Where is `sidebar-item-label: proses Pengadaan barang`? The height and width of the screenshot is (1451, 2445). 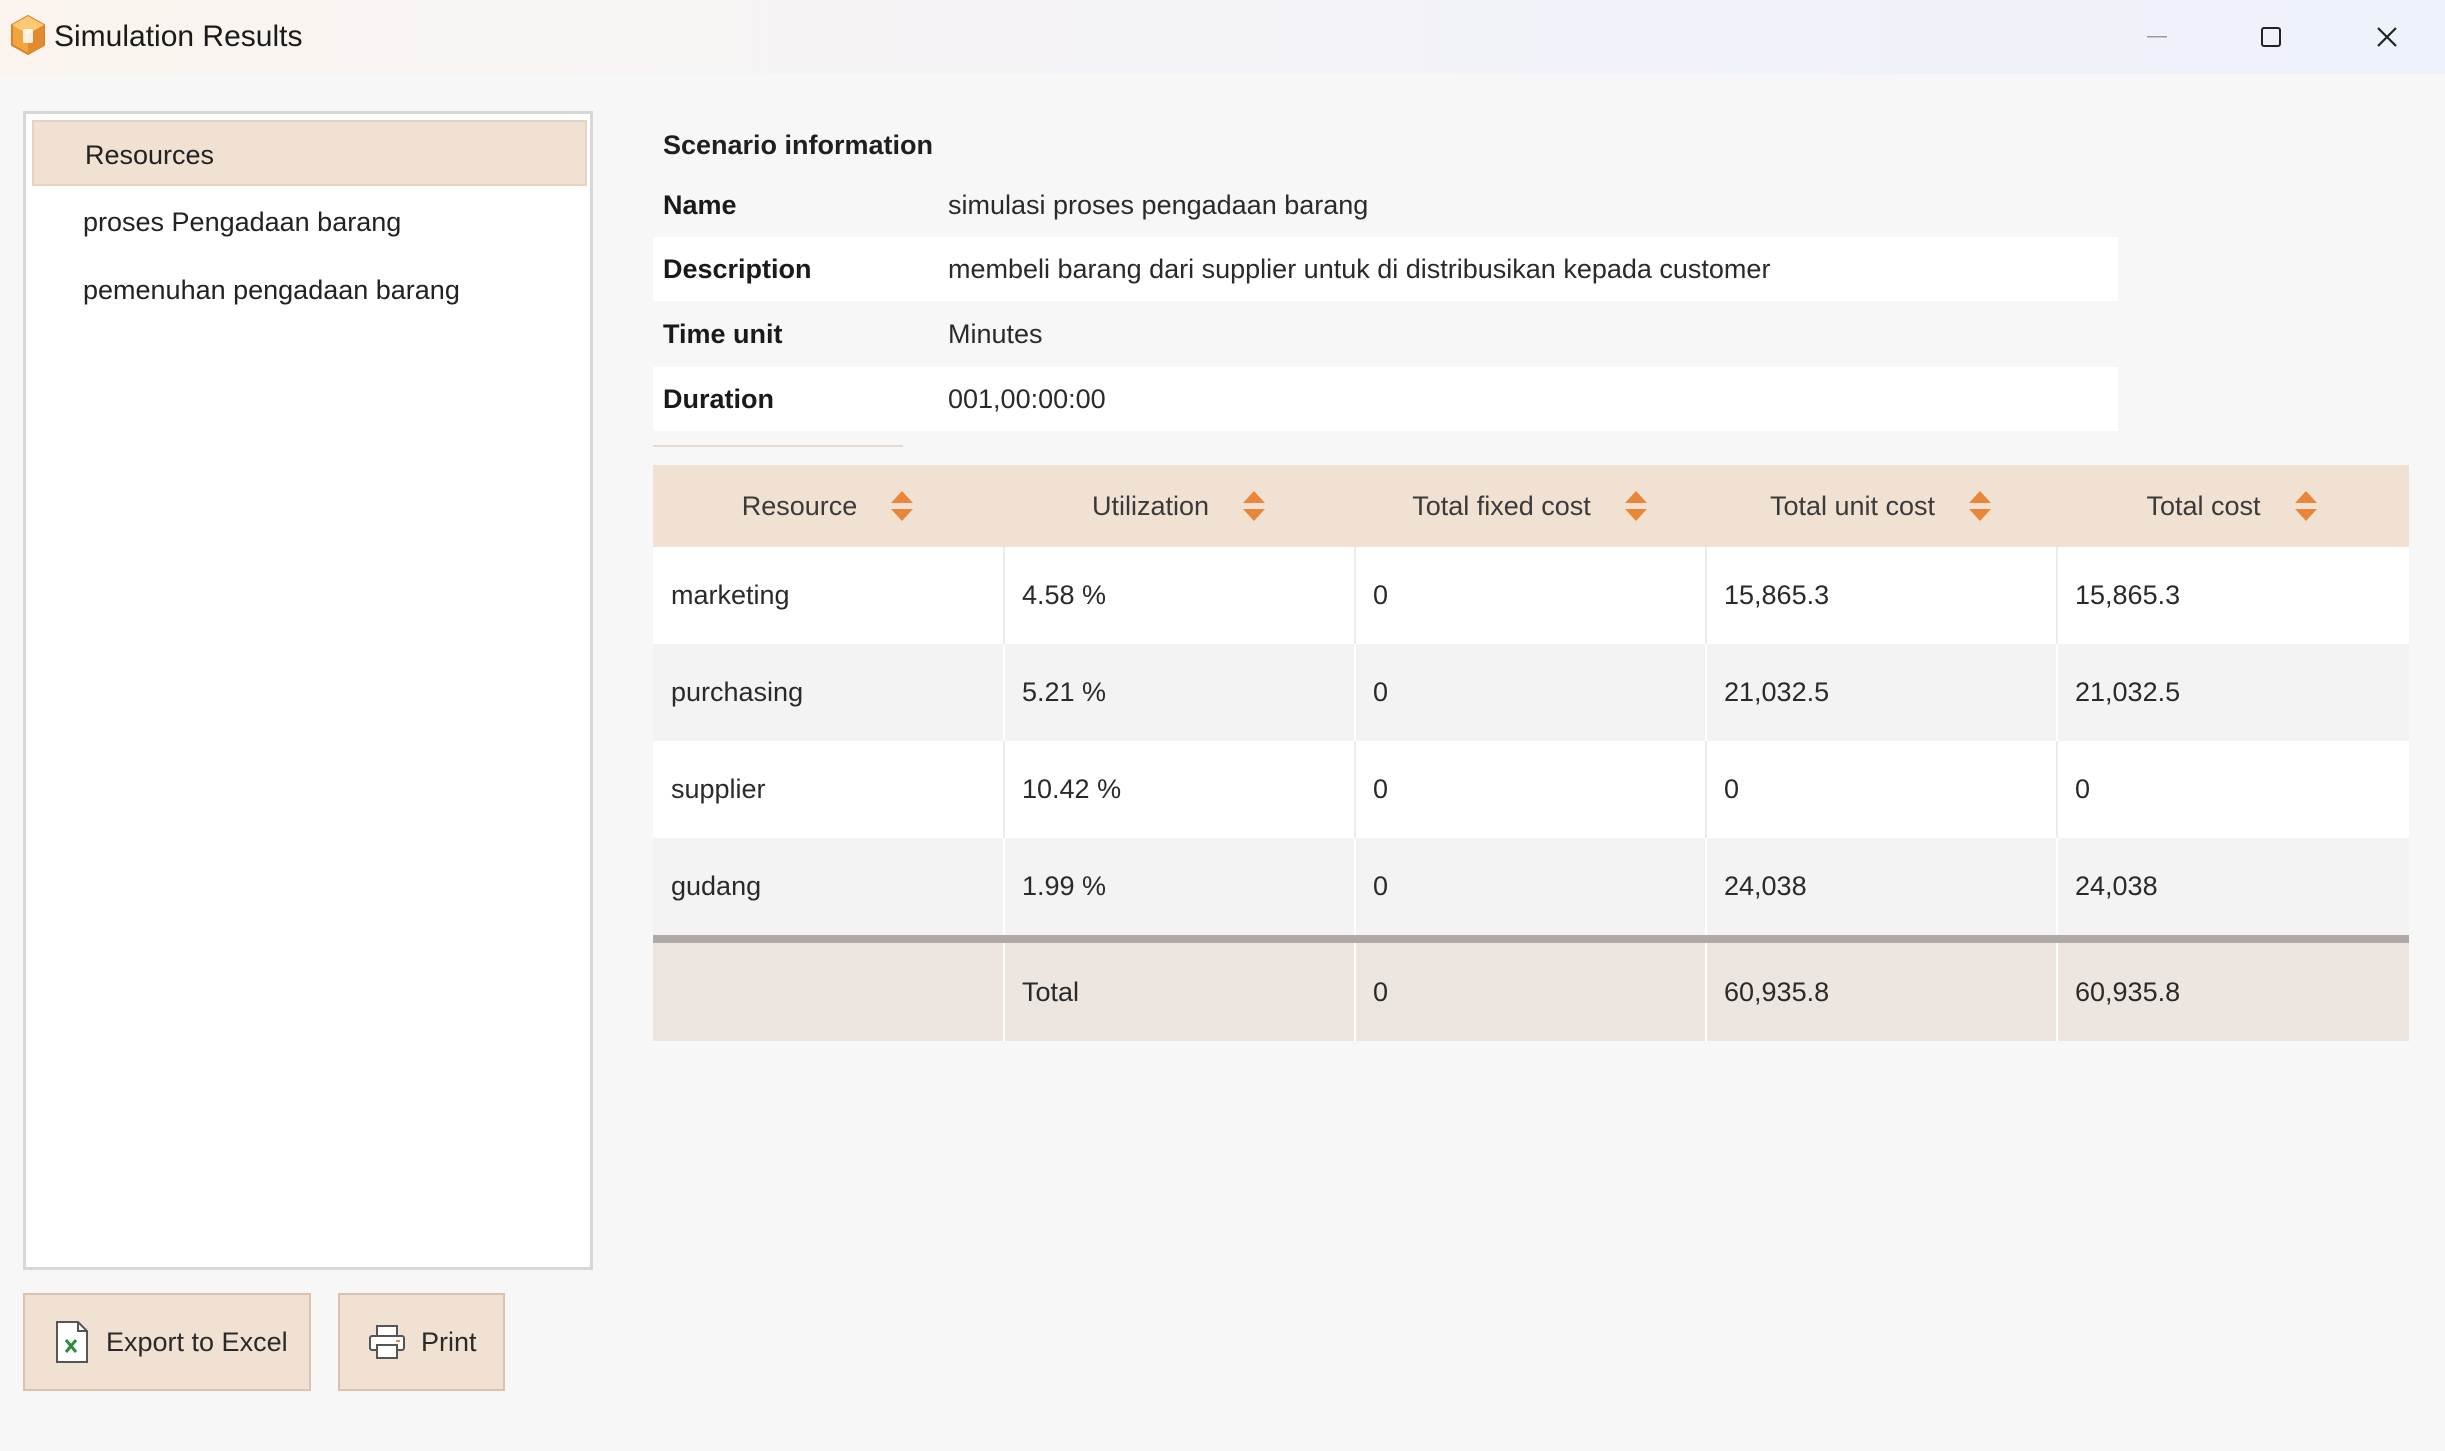 sidebar-item-label: proses Pengadaan barang is located at coordinates (242, 222).